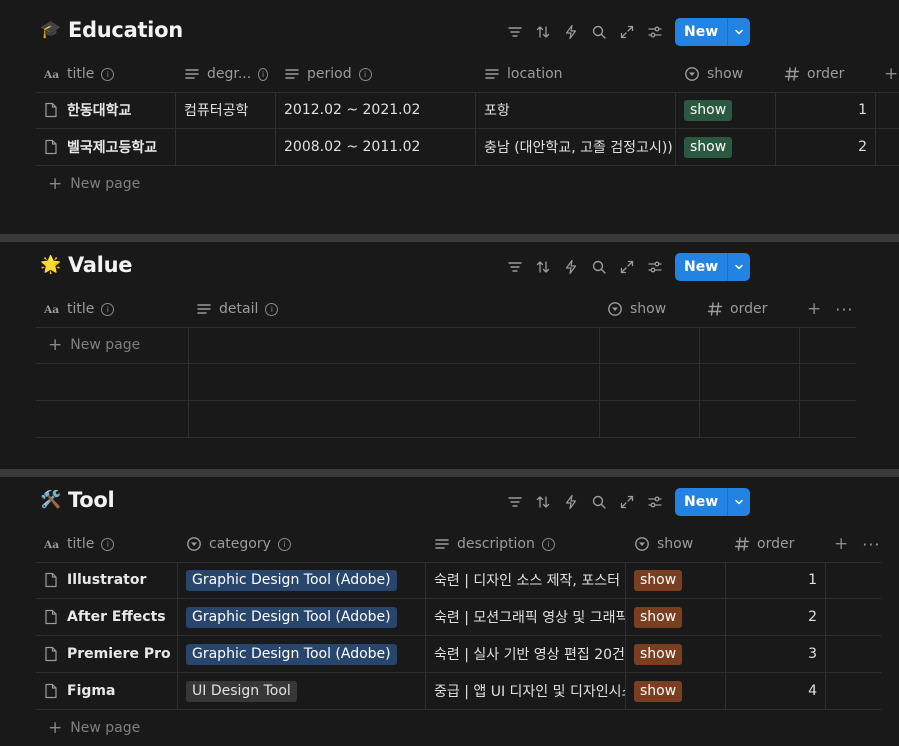 Image resolution: width=899 pixels, height=746 pixels. Describe the element at coordinates (51, 500) in the screenshot. I see `tools-icon: 🛠️` at that location.